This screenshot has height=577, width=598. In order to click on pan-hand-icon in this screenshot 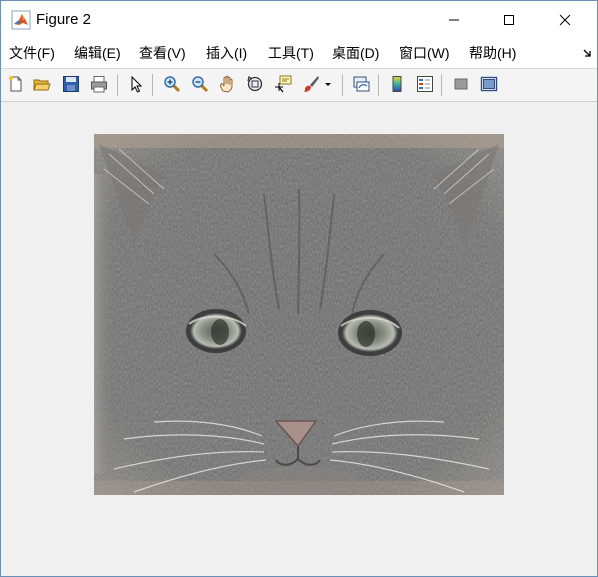, I will do `click(226, 84)`.